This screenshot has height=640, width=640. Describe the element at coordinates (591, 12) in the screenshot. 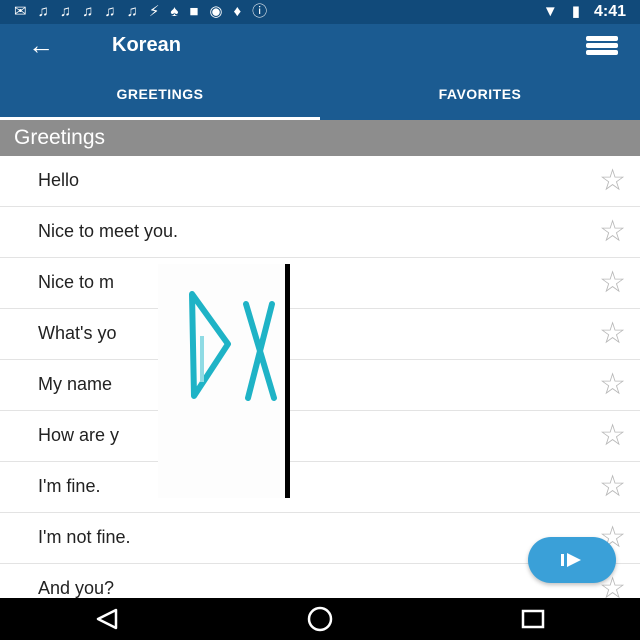

I see `system-icons: ▼ ▮ 4:41` at that location.